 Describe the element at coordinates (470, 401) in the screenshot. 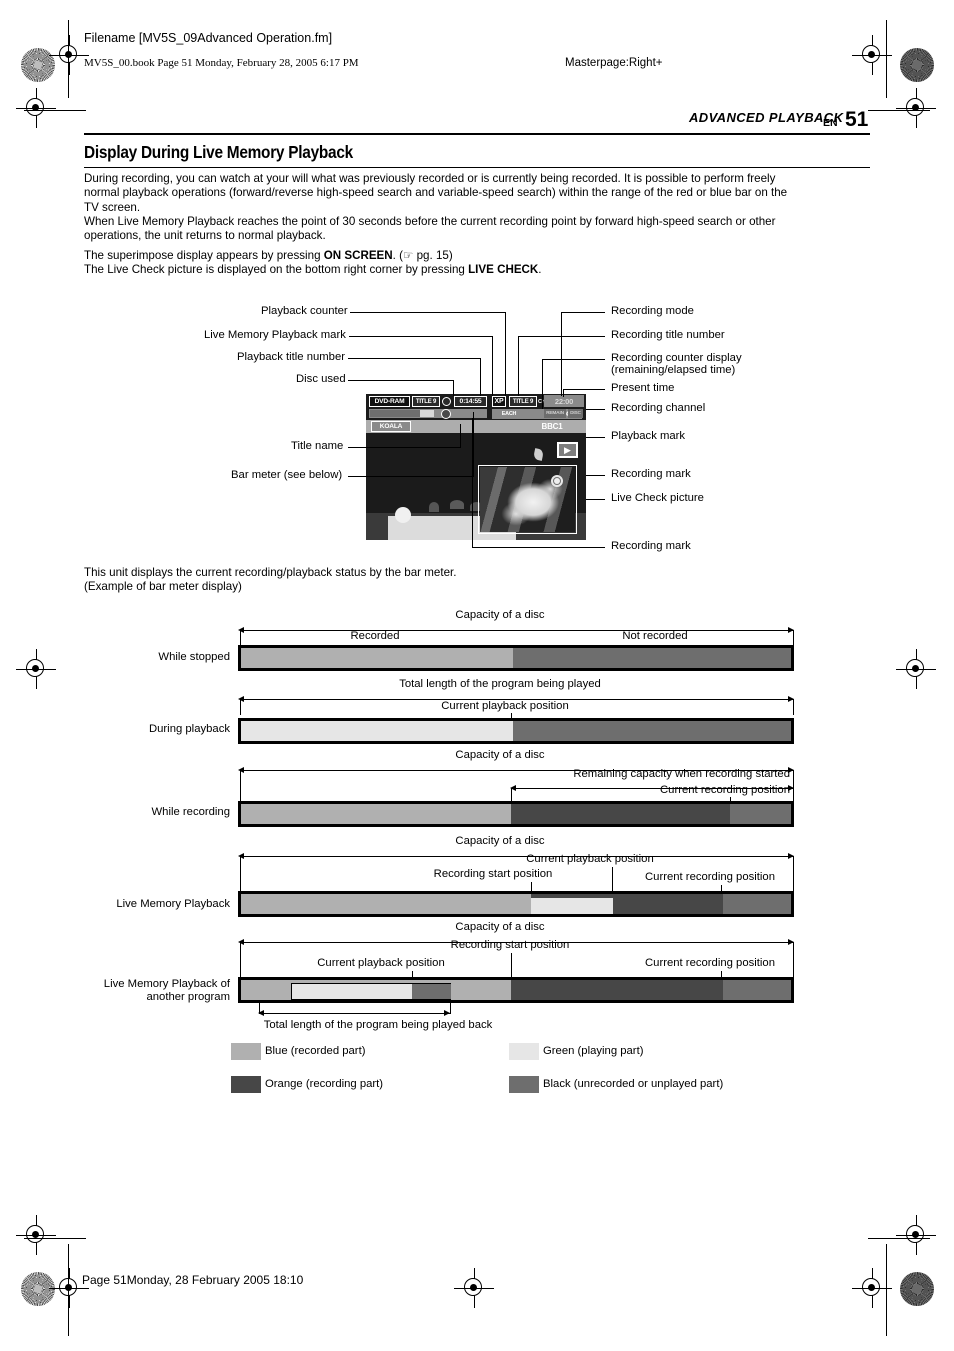

I see `osd-playback-counter: 0:14:55` at that location.